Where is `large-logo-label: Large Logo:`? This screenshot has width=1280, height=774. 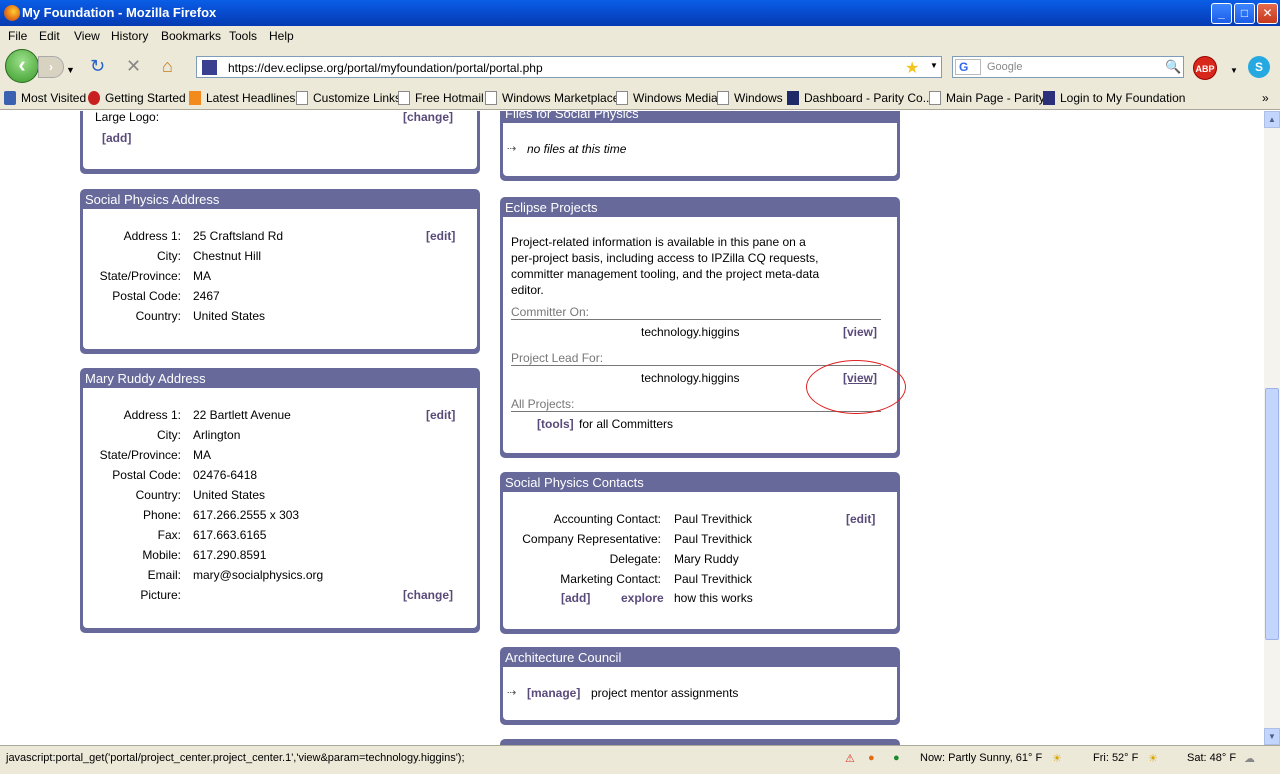
large-logo-label: Large Logo: is located at coordinates (127, 117).